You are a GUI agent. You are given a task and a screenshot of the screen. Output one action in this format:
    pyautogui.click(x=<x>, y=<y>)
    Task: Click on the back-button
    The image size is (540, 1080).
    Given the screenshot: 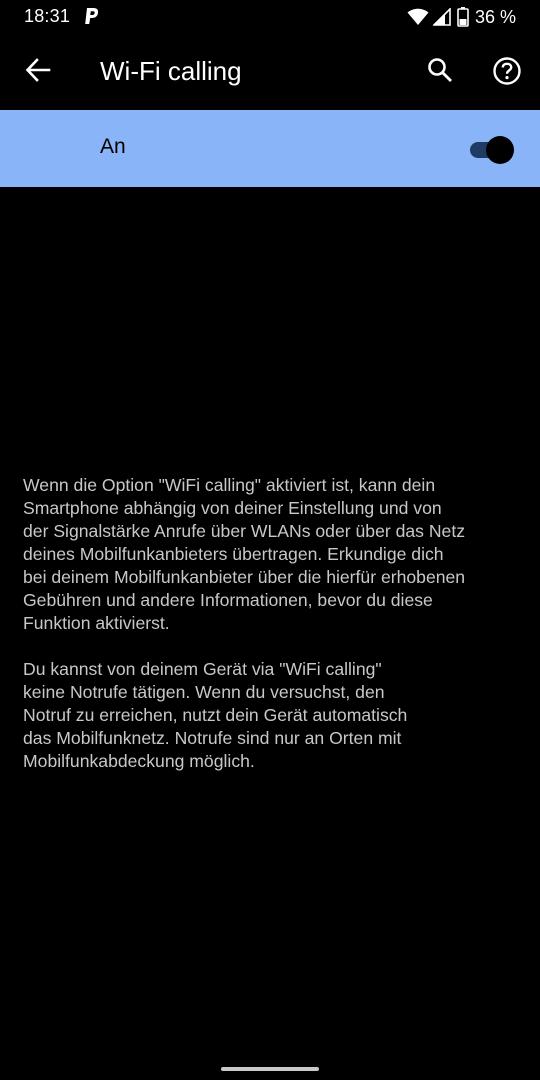 What is the action you would take?
    pyautogui.click(x=38, y=72)
    